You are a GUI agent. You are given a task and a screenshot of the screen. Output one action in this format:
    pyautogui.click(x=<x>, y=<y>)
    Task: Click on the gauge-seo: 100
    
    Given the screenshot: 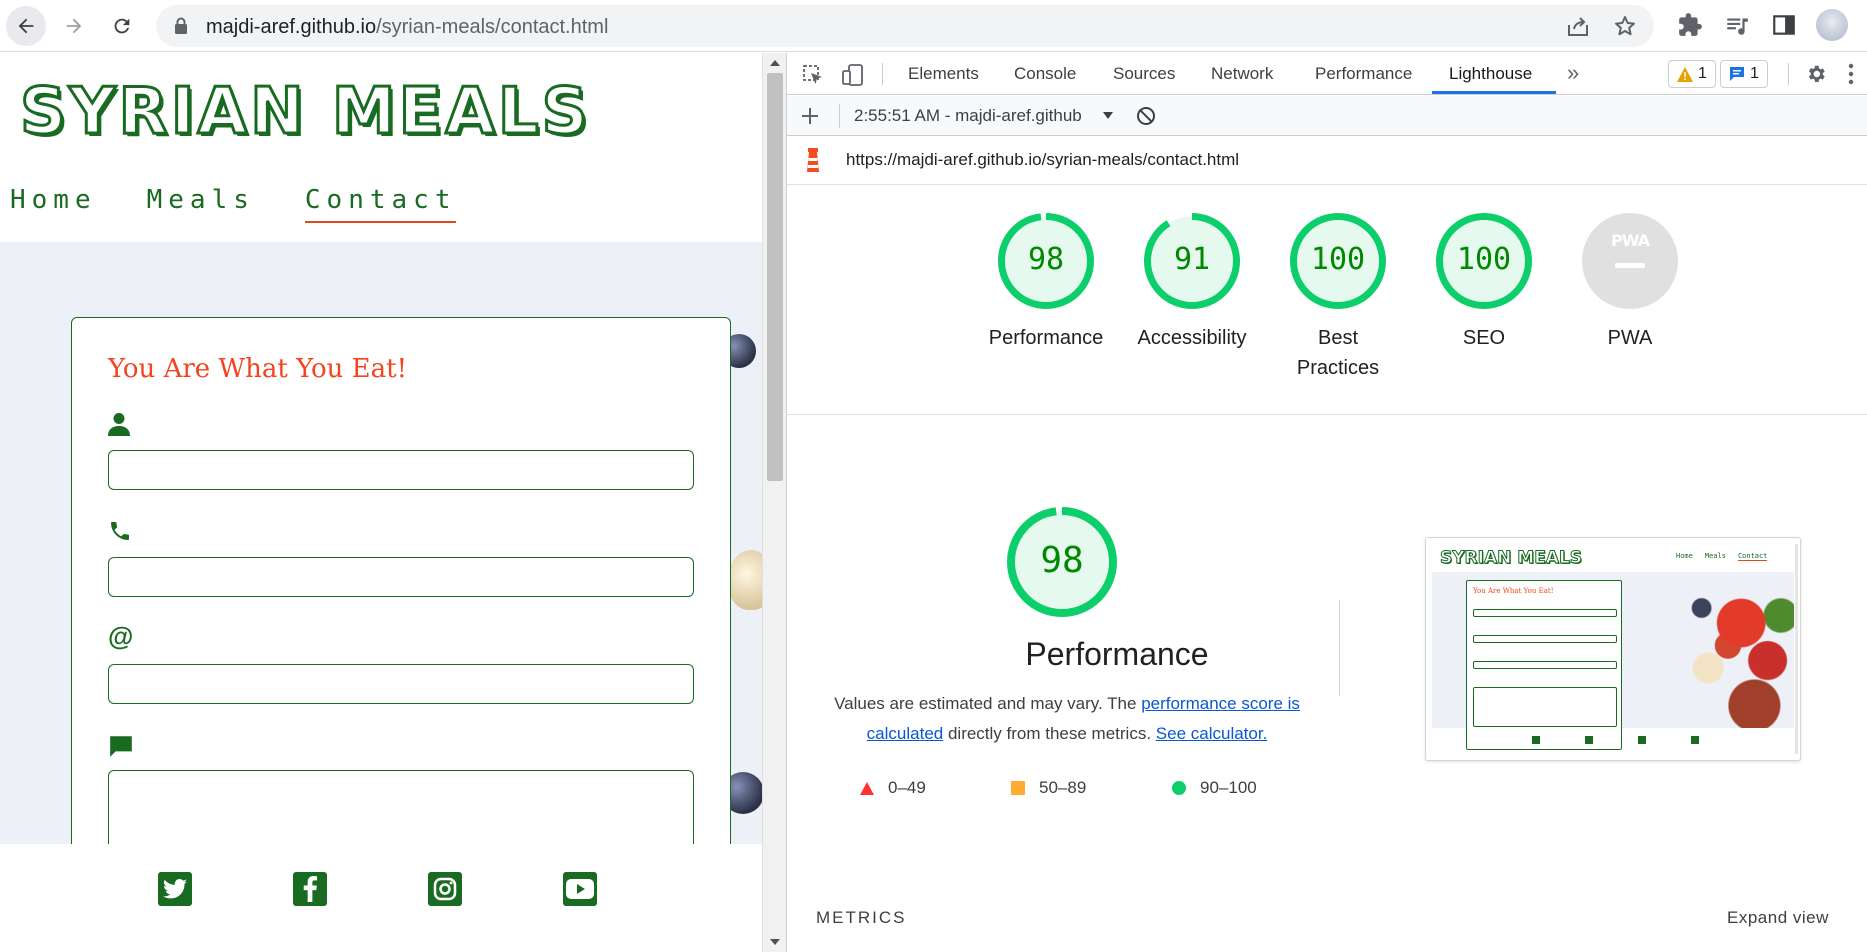 What is the action you would take?
    pyautogui.click(x=1484, y=261)
    